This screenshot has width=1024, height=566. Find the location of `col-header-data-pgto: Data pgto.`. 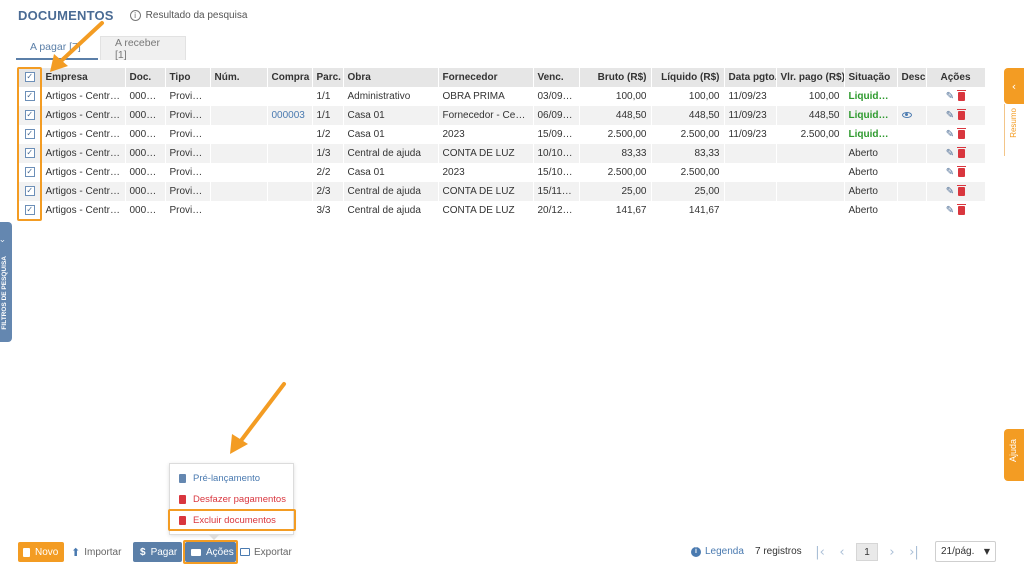

col-header-data-pgto: Data pgto. is located at coordinates (750, 77).